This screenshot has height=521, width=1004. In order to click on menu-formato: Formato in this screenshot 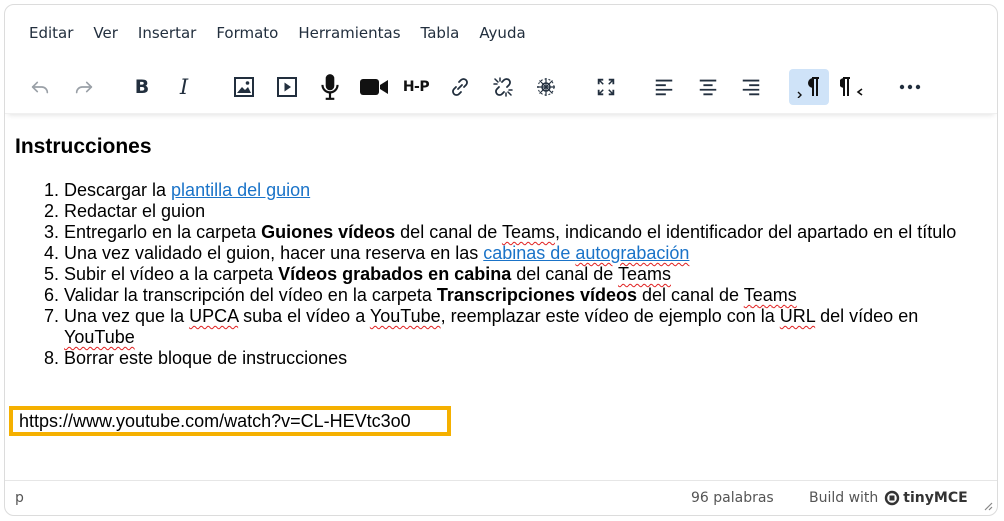, I will do `click(247, 33)`.